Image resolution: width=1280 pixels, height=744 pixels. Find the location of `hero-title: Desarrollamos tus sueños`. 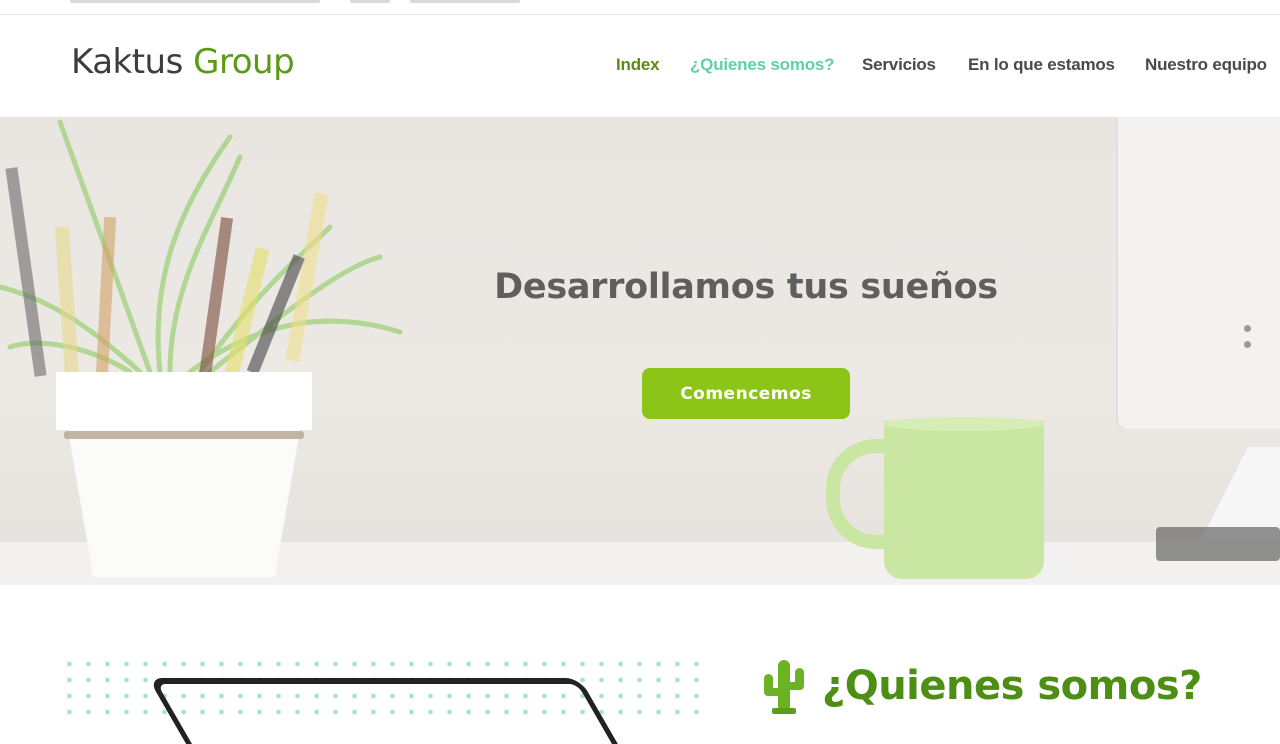

hero-title: Desarrollamos tus sueños is located at coordinates (746, 287).